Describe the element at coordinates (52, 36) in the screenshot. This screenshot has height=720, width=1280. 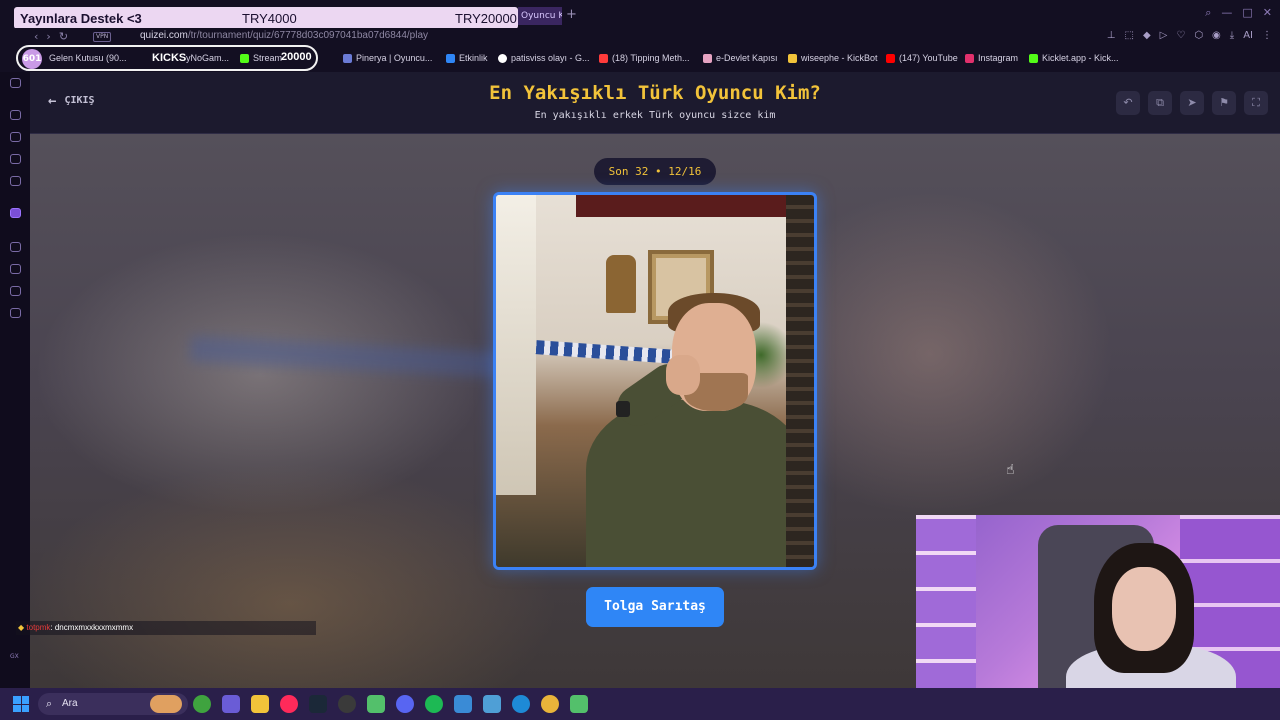
I see `forward-icon: ›` at that location.